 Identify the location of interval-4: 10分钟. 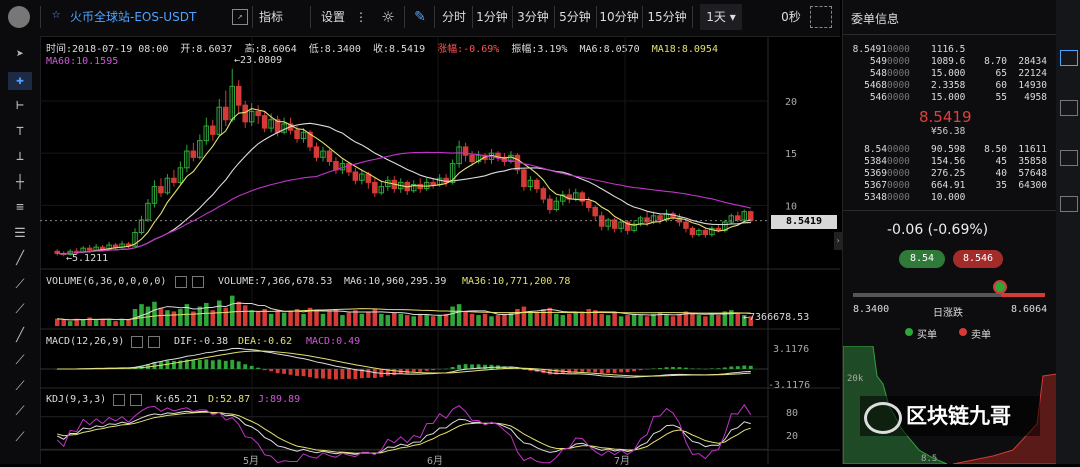
(619, 17).